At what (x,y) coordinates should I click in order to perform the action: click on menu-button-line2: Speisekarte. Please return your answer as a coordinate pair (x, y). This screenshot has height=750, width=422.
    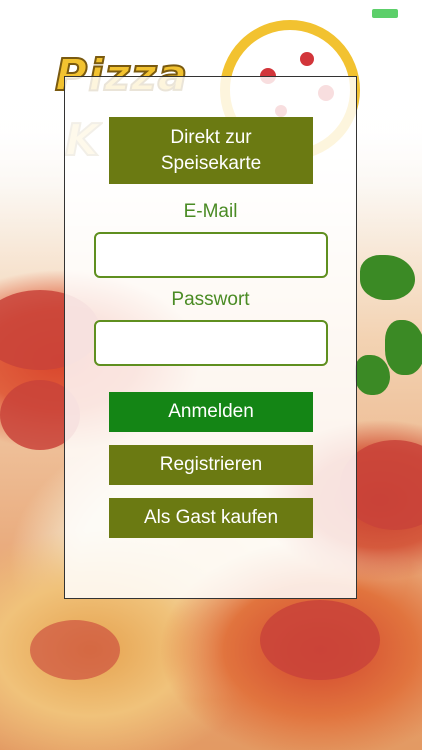
    Looking at the image, I should click on (211, 163).